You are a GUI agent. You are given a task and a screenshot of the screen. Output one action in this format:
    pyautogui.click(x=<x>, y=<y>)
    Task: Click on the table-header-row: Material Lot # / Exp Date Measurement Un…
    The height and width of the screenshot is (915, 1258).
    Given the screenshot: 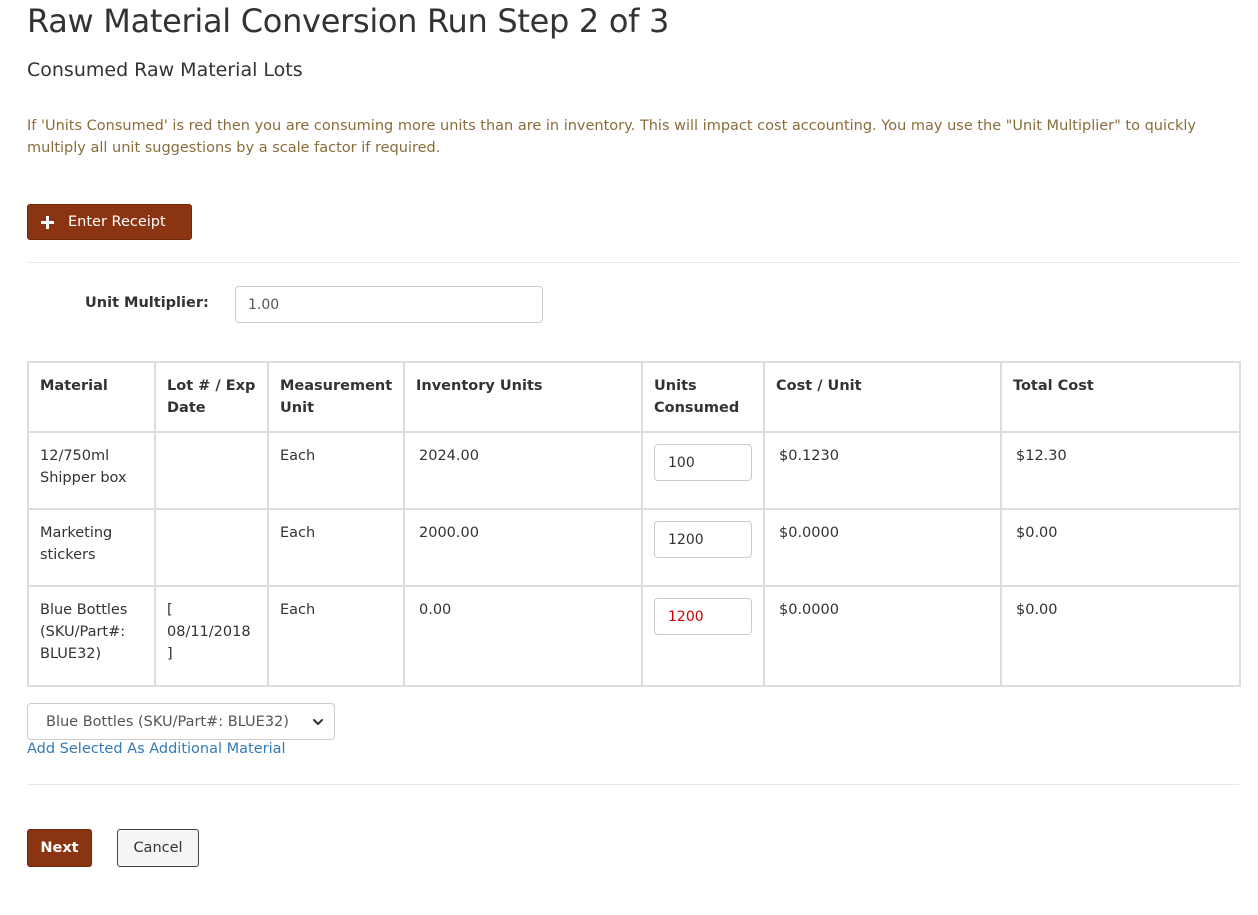 What is the action you would take?
    pyautogui.click(x=634, y=397)
    